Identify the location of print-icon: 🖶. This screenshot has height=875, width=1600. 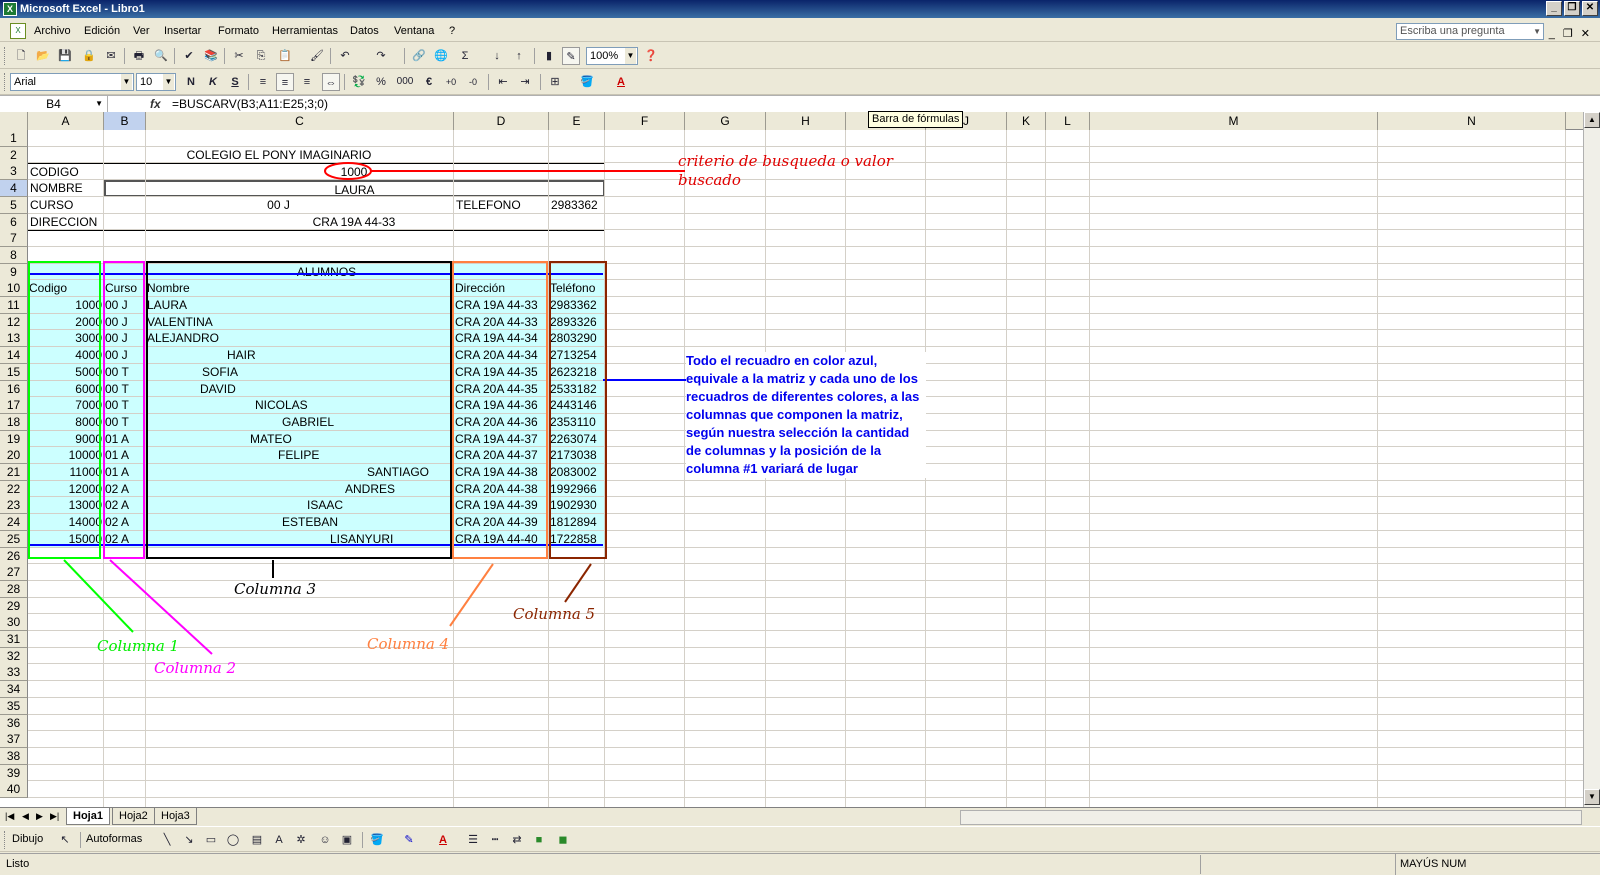
(139, 56).